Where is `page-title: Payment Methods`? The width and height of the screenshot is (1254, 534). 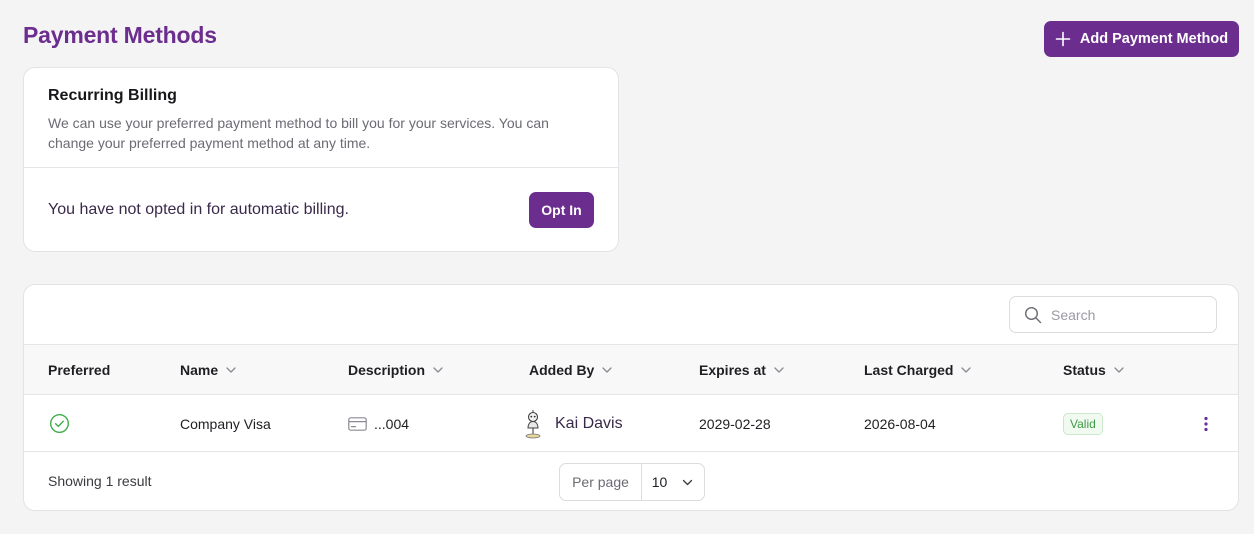
page-title: Payment Methods is located at coordinates (120, 35).